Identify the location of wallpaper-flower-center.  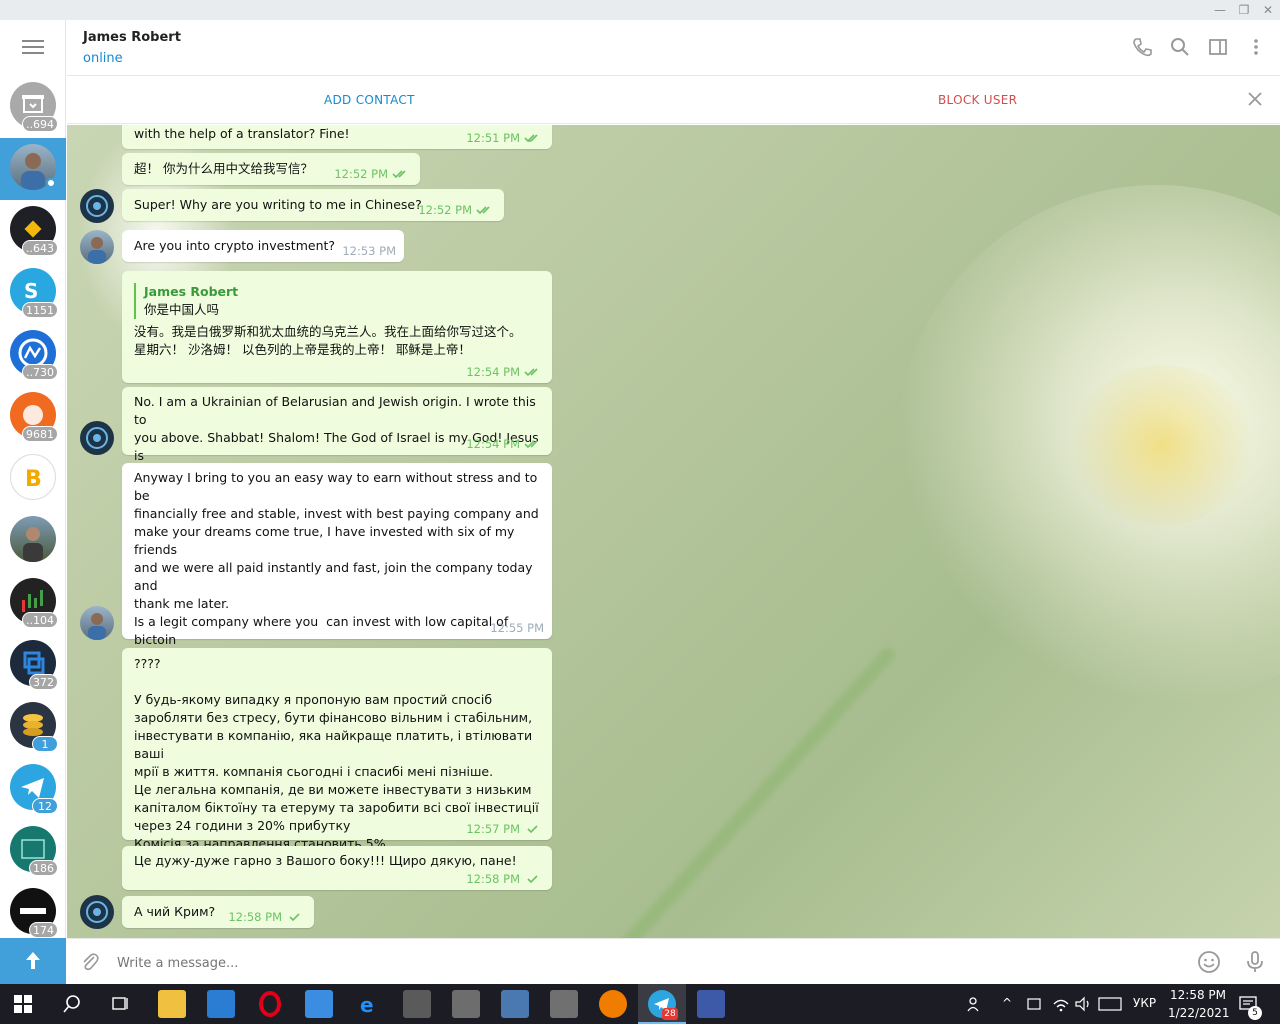
(1162, 445).